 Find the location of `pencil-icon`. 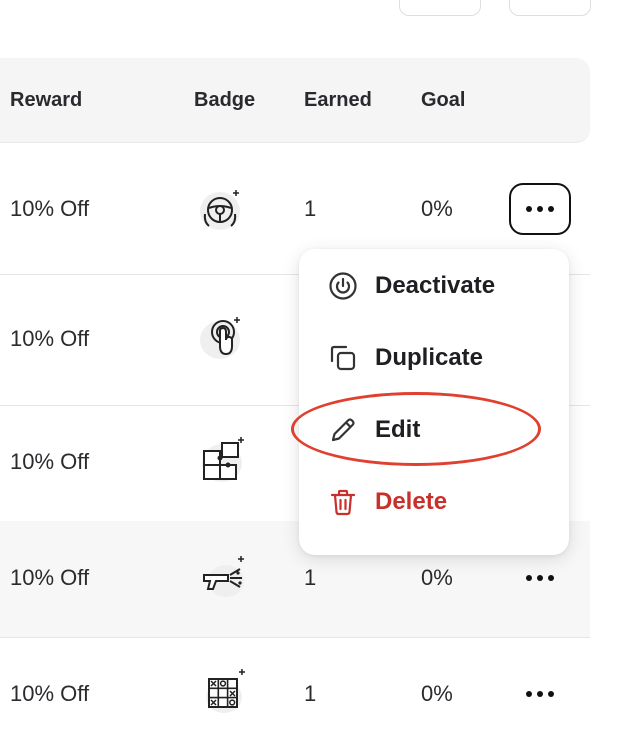

pencil-icon is located at coordinates (343, 430).